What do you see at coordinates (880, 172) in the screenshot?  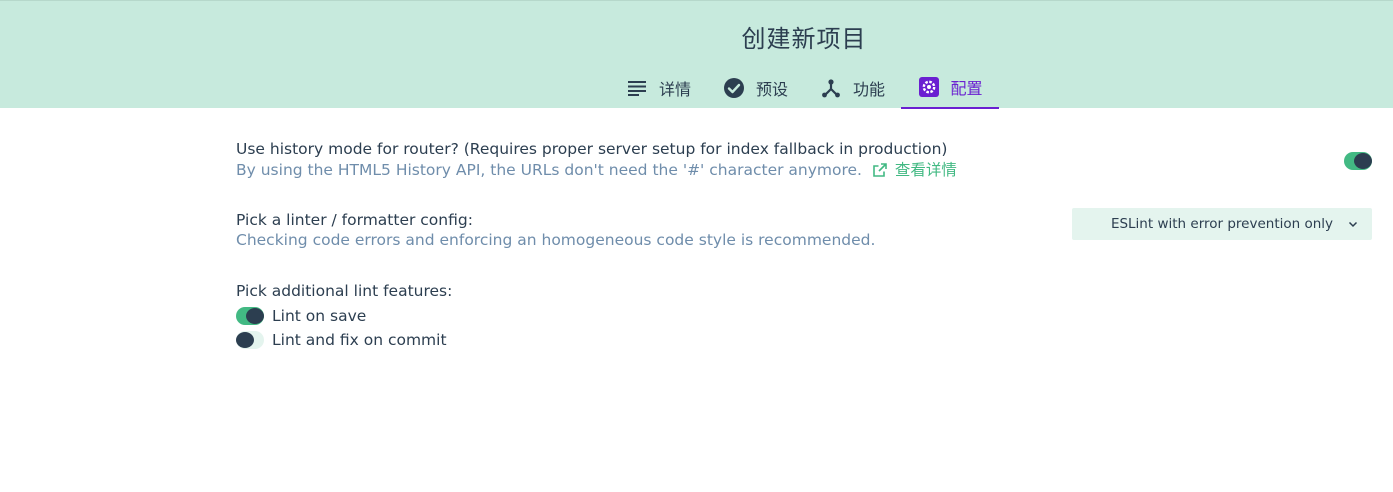 I see `external-link-icon` at bounding box center [880, 172].